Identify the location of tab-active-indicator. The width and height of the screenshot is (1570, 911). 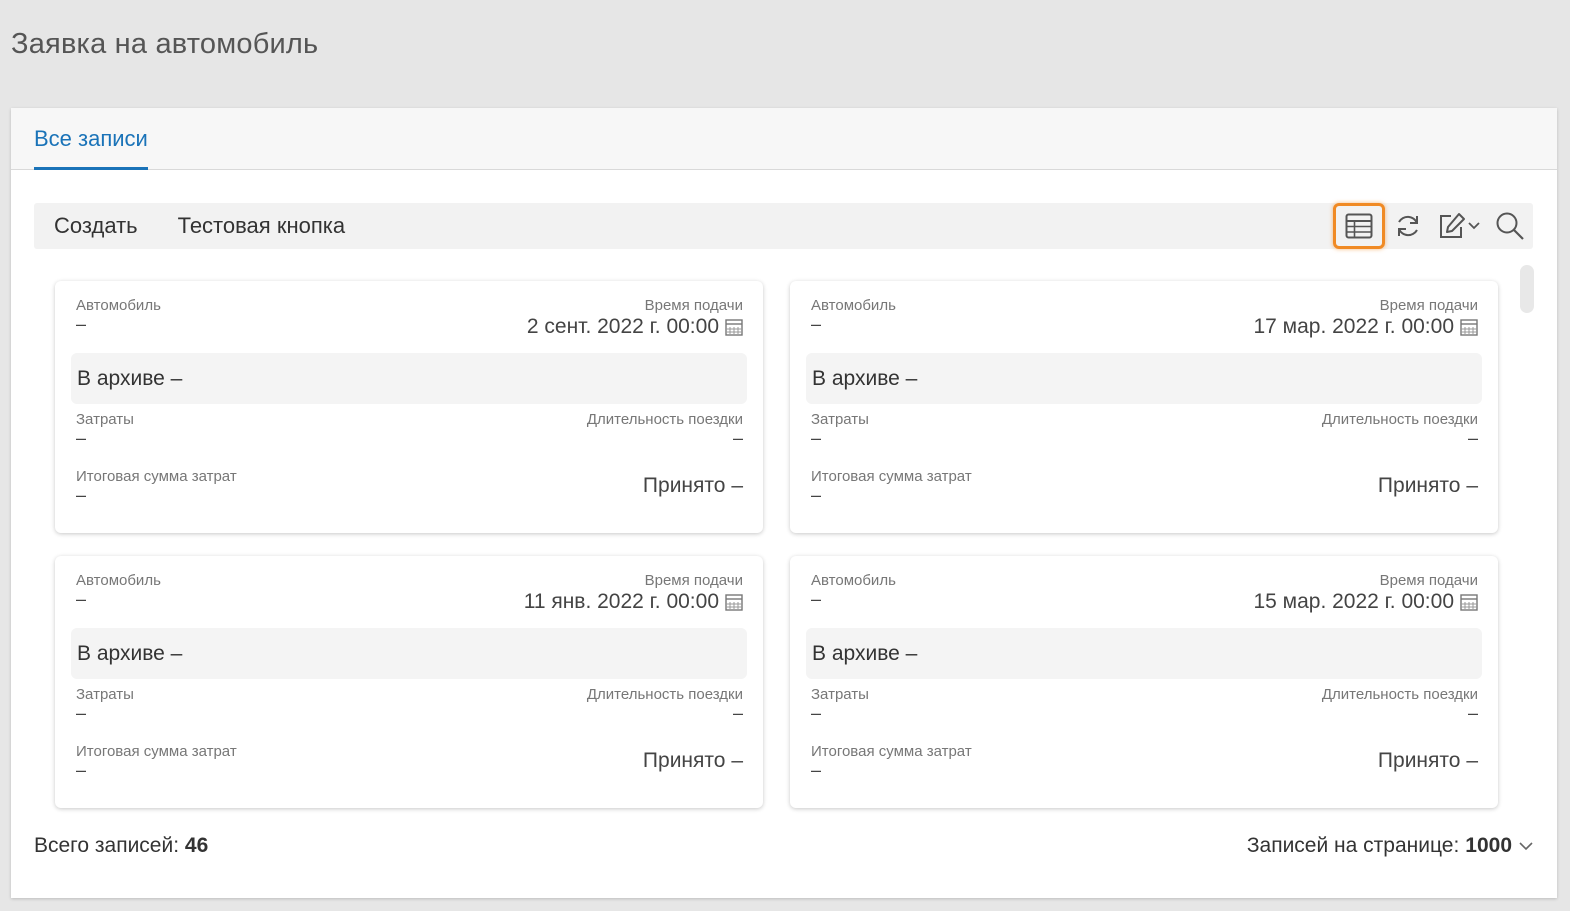
(91, 168).